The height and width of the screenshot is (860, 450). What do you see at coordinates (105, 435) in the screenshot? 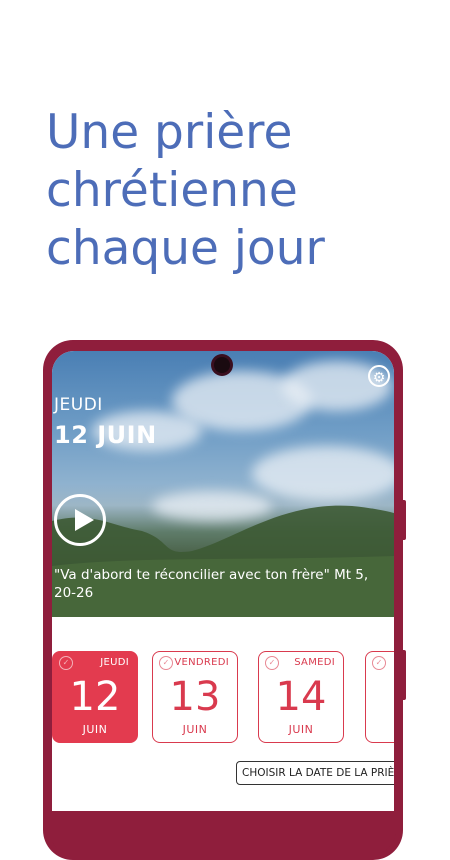
I see `current-date: 12 JUIN` at bounding box center [105, 435].